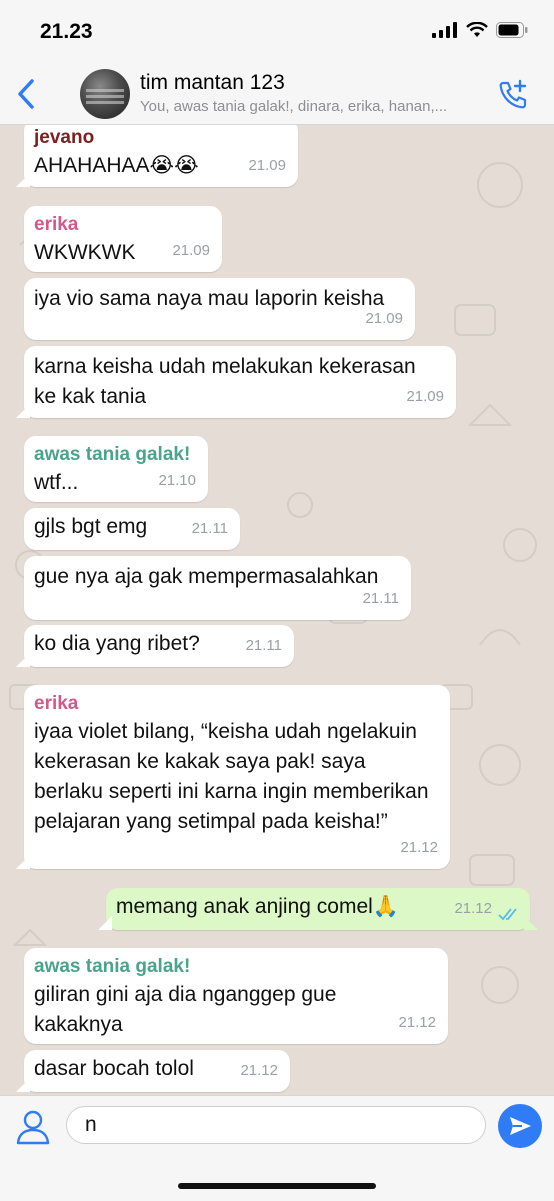 This screenshot has width=554, height=1201. I want to click on wifi-icon, so click(477, 29).